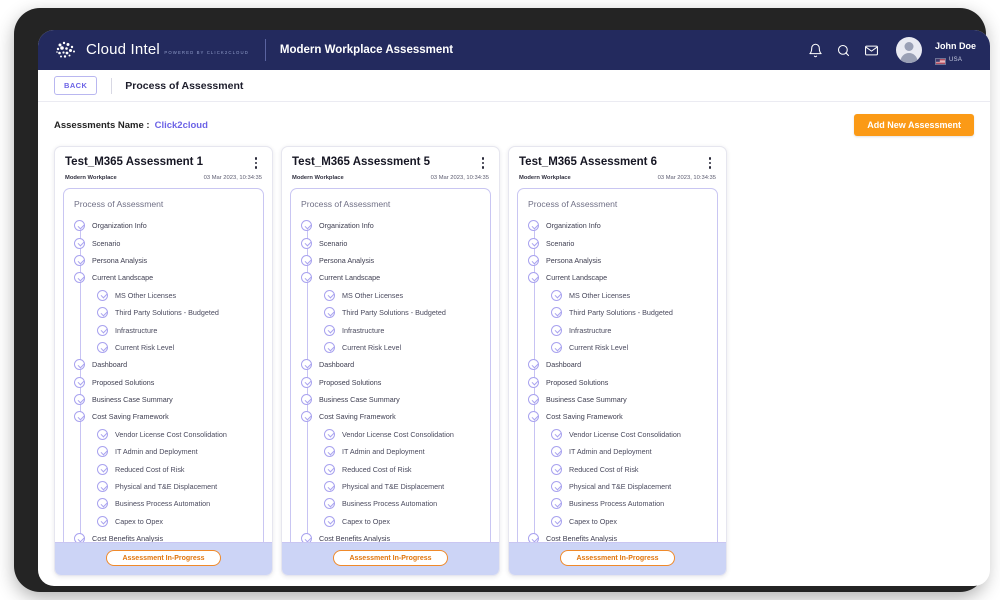 The image size is (1000, 600). I want to click on process-step-label: Current Landscape, so click(123, 278).